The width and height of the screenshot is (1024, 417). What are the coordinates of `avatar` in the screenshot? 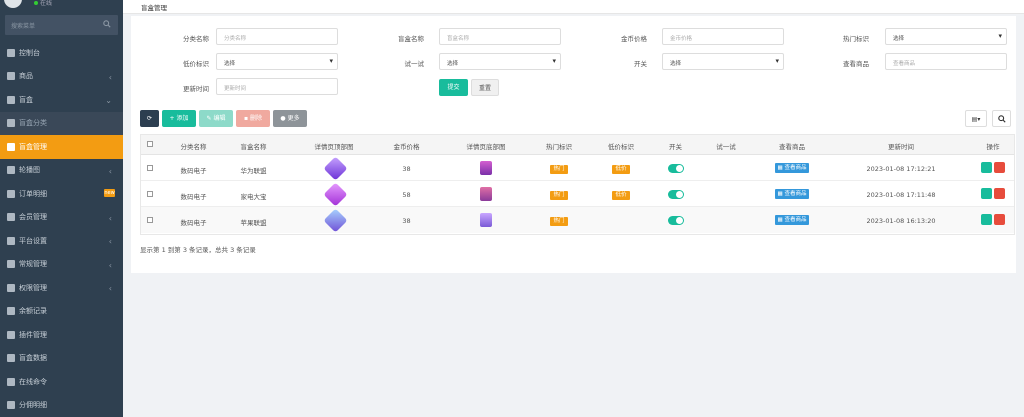 It's located at (13, 4).